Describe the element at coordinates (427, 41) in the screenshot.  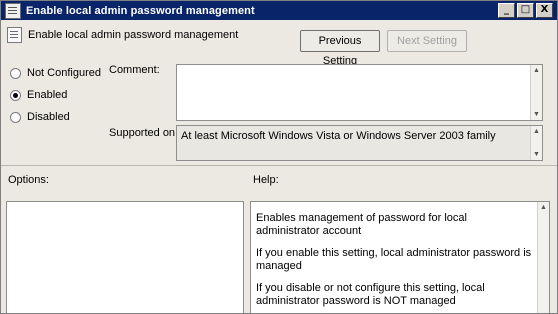
I see `next-setting-button: Next Setting` at that location.